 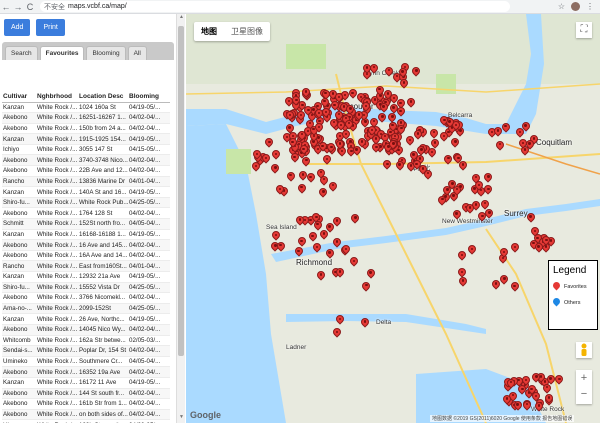 What do you see at coordinates (30, 7) in the screenshot?
I see `reload-icon: C` at bounding box center [30, 7].